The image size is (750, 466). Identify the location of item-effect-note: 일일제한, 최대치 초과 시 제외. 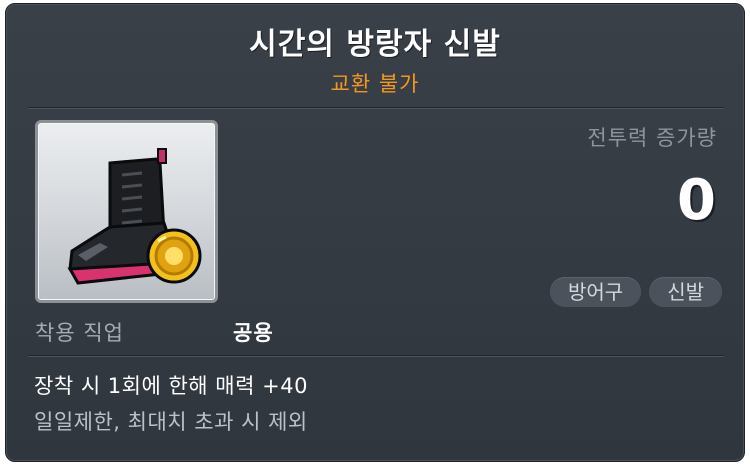
(171, 422).